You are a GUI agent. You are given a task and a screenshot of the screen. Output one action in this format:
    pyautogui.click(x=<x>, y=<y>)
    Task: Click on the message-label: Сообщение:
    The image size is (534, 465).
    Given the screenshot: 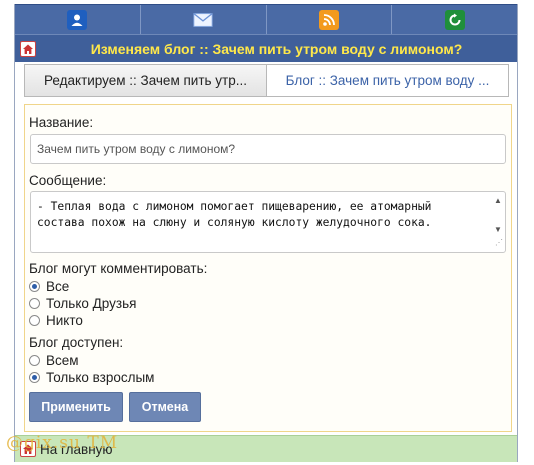 What is the action you would take?
    pyautogui.click(x=68, y=180)
    